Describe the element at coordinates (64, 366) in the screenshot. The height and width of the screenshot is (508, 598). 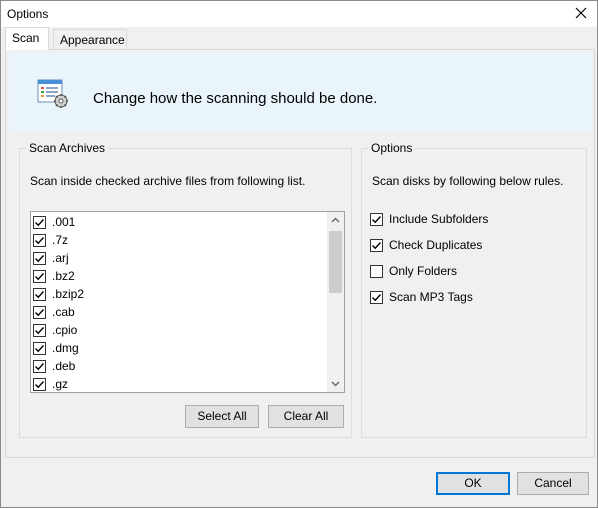
I see `archive-extension-label: .deb` at that location.